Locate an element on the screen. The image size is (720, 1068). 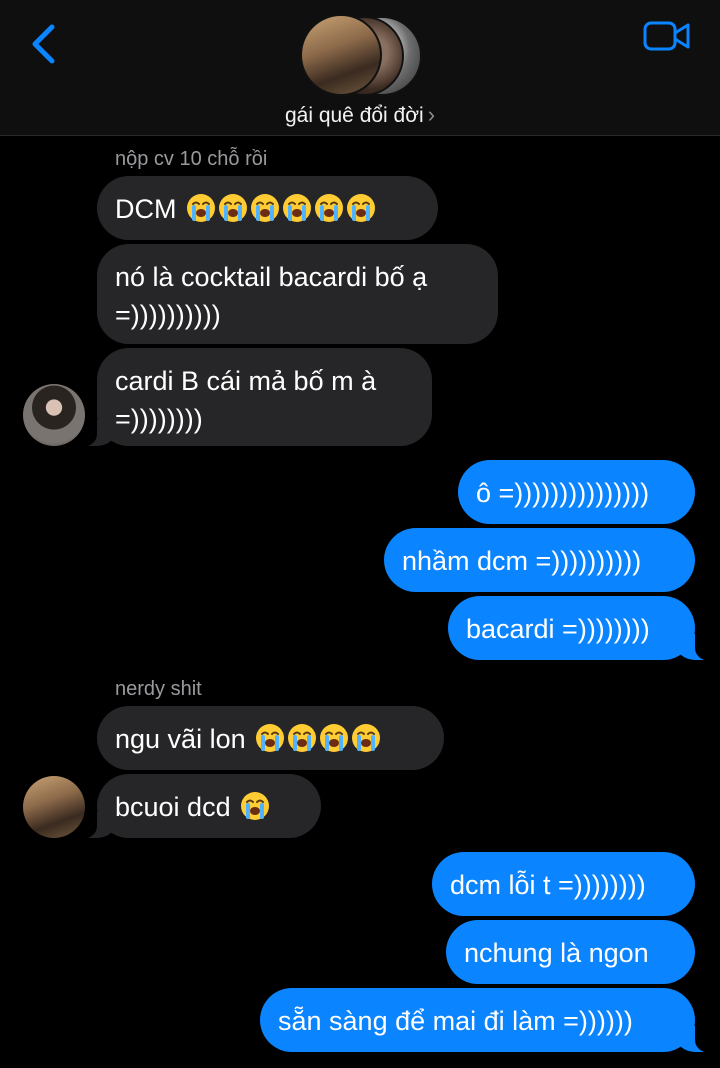
message-bubble-incoming: ngu vãi lon is located at coordinates (270, 738).